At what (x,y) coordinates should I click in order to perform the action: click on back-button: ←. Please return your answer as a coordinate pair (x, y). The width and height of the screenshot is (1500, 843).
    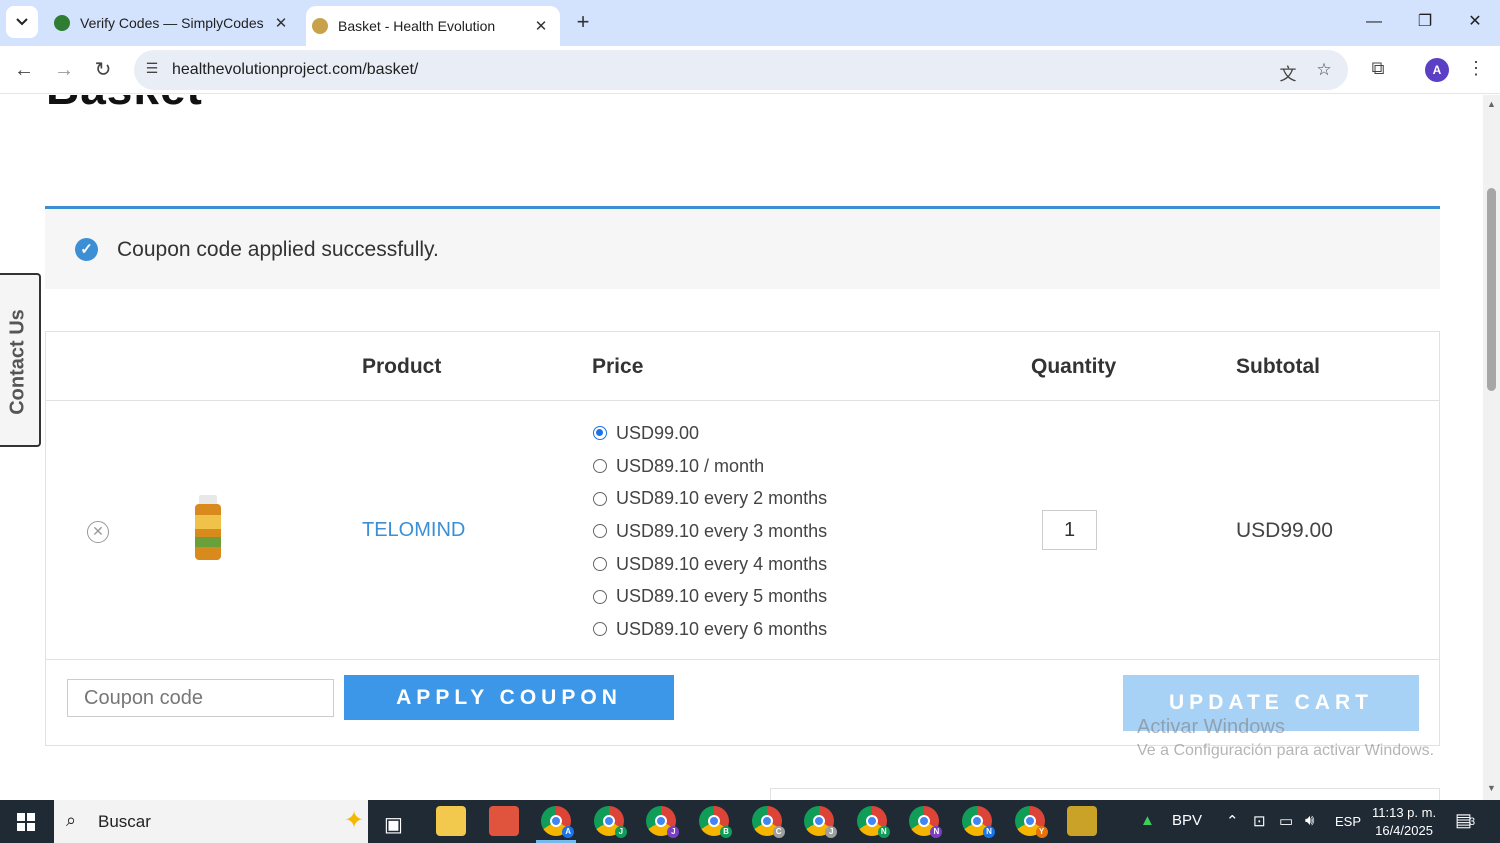
    Looking at the image, I should click on (24, 70).